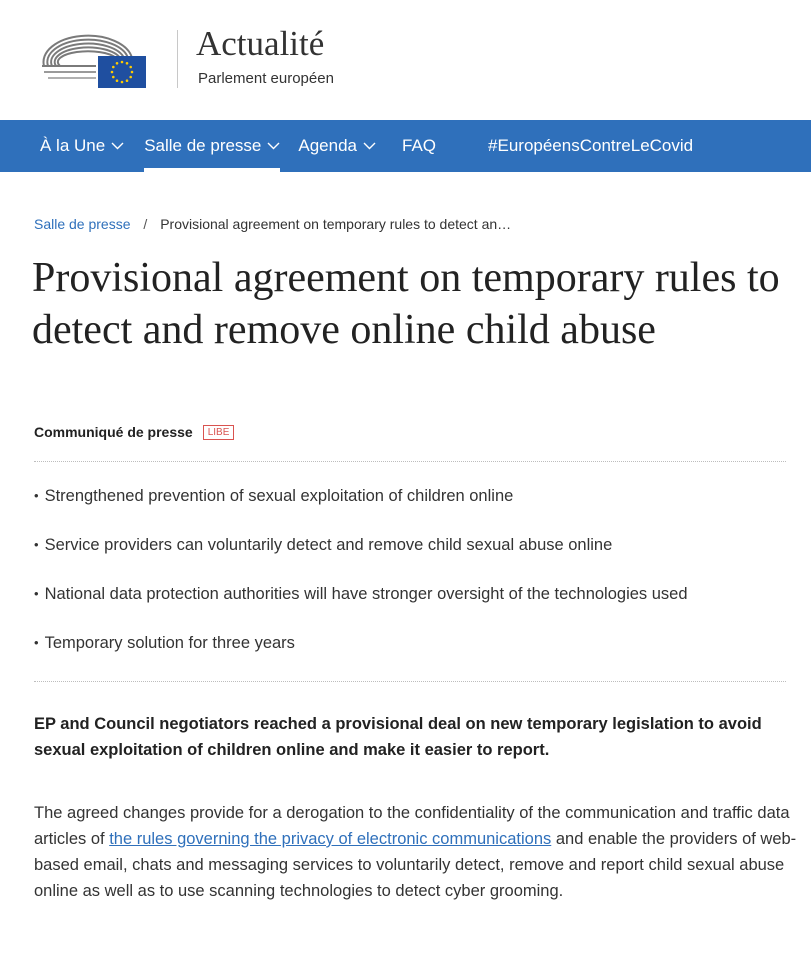 This screenshot has width=811, height=961. I want to click on nav-item-label: Salle de presse, so click(203, 145).